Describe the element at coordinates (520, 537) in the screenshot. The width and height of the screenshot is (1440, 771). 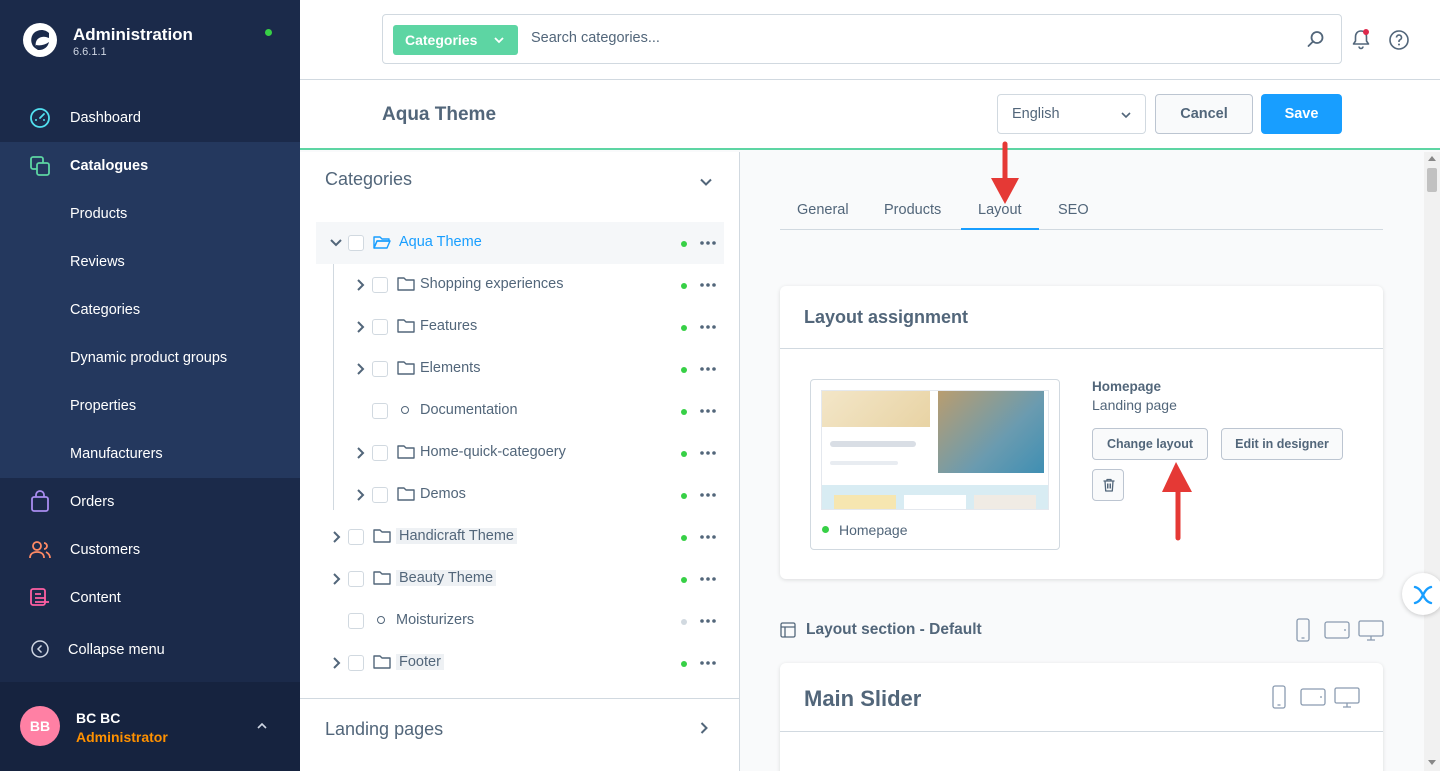
I see `tree-item: Handicraft Theme` at that location.